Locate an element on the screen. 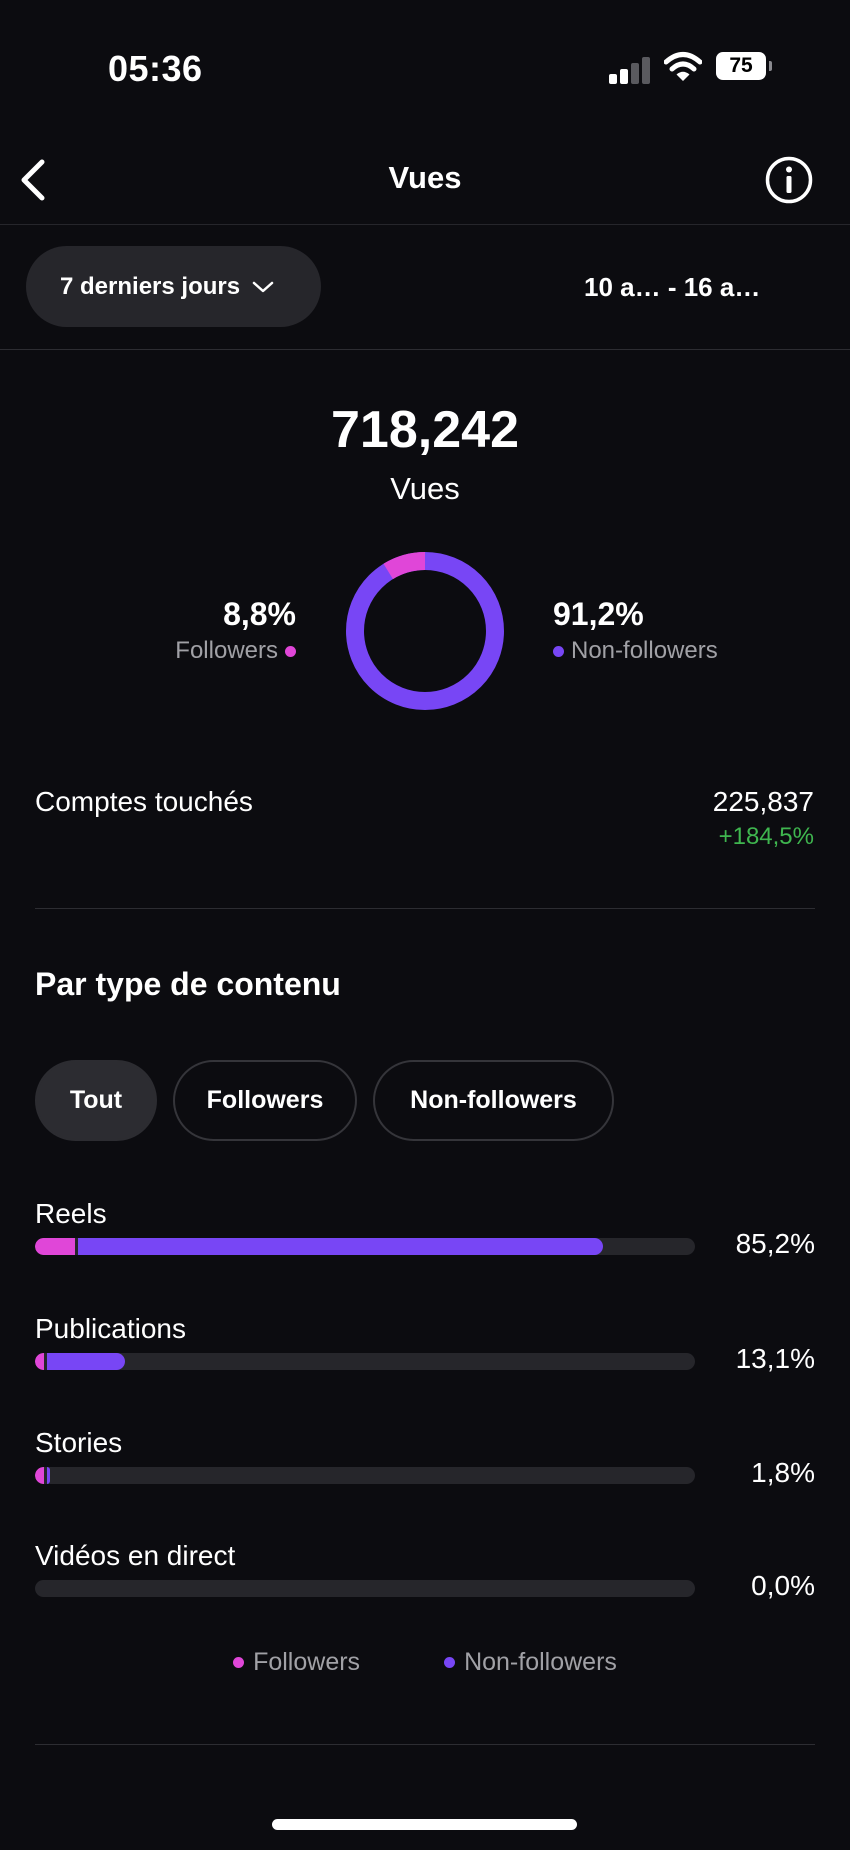 Image resolution: width=850 pixels, height=1850 pixels. nonfollowers-share-value: 91,2% is located at coordinates (598, 614).